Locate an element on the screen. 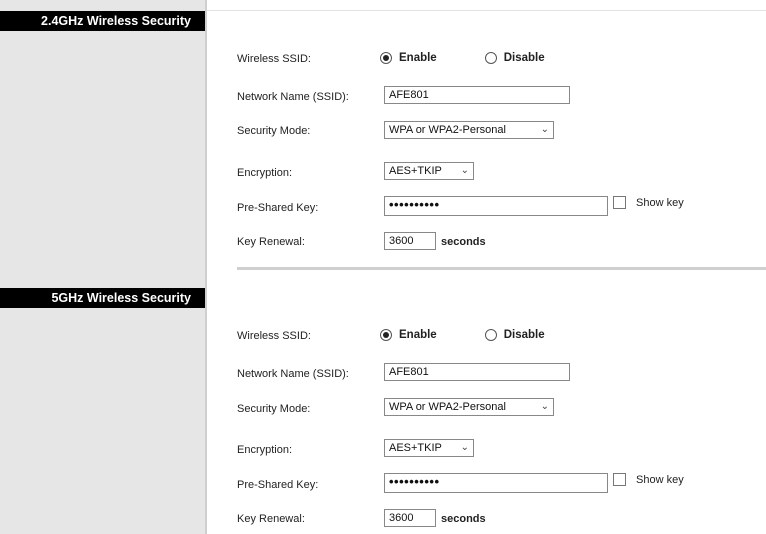 The image size is (766, 534). top-divider is located at coordinates (486, 10).